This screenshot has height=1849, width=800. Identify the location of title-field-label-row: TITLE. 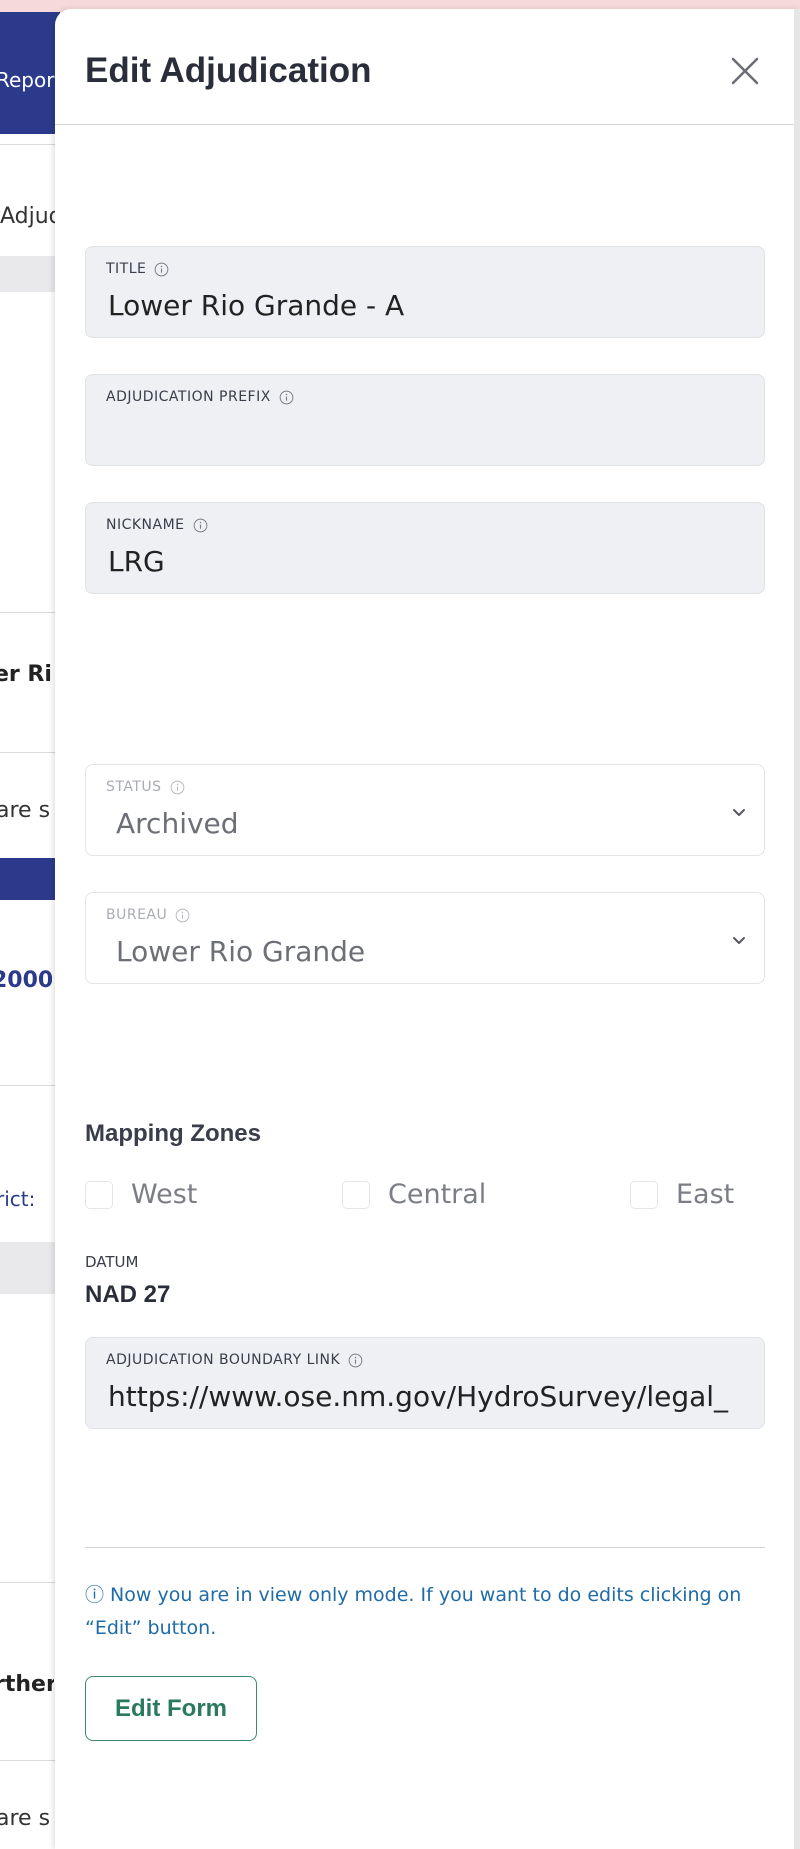
(137, 269).